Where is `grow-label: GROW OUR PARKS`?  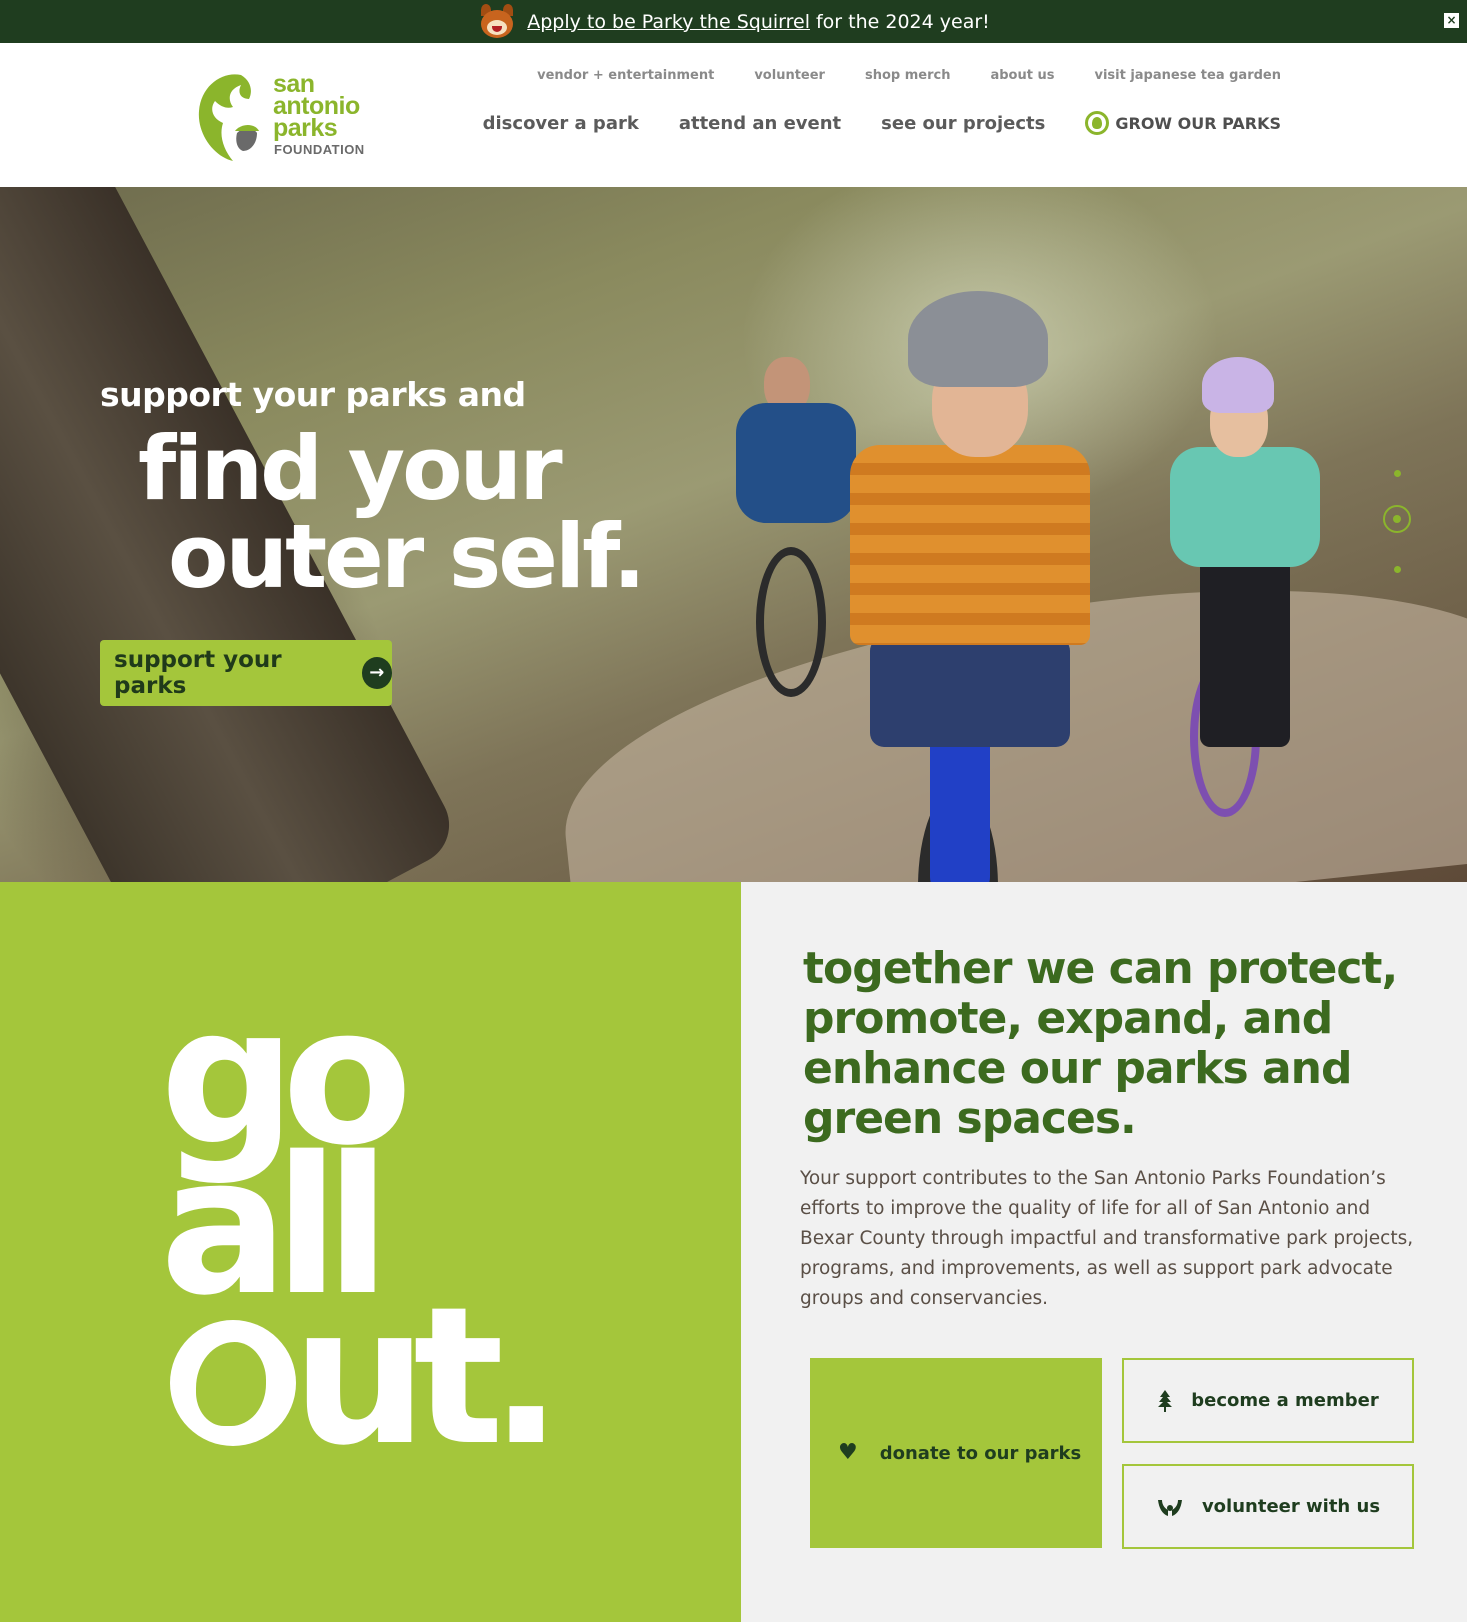
grow-label: GROW OUR PARKS is located at coordinates (1198, 123).